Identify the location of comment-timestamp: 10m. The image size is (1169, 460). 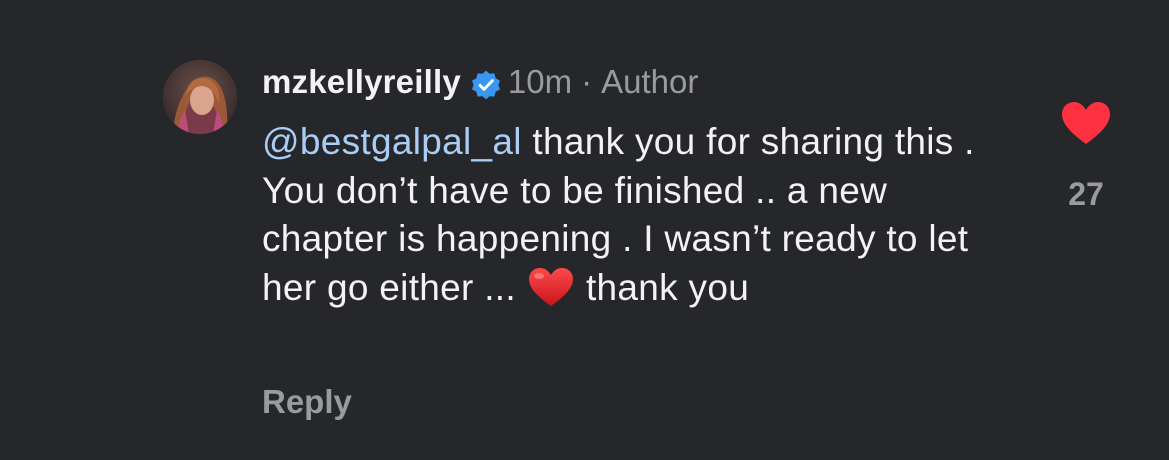
(540, 81).